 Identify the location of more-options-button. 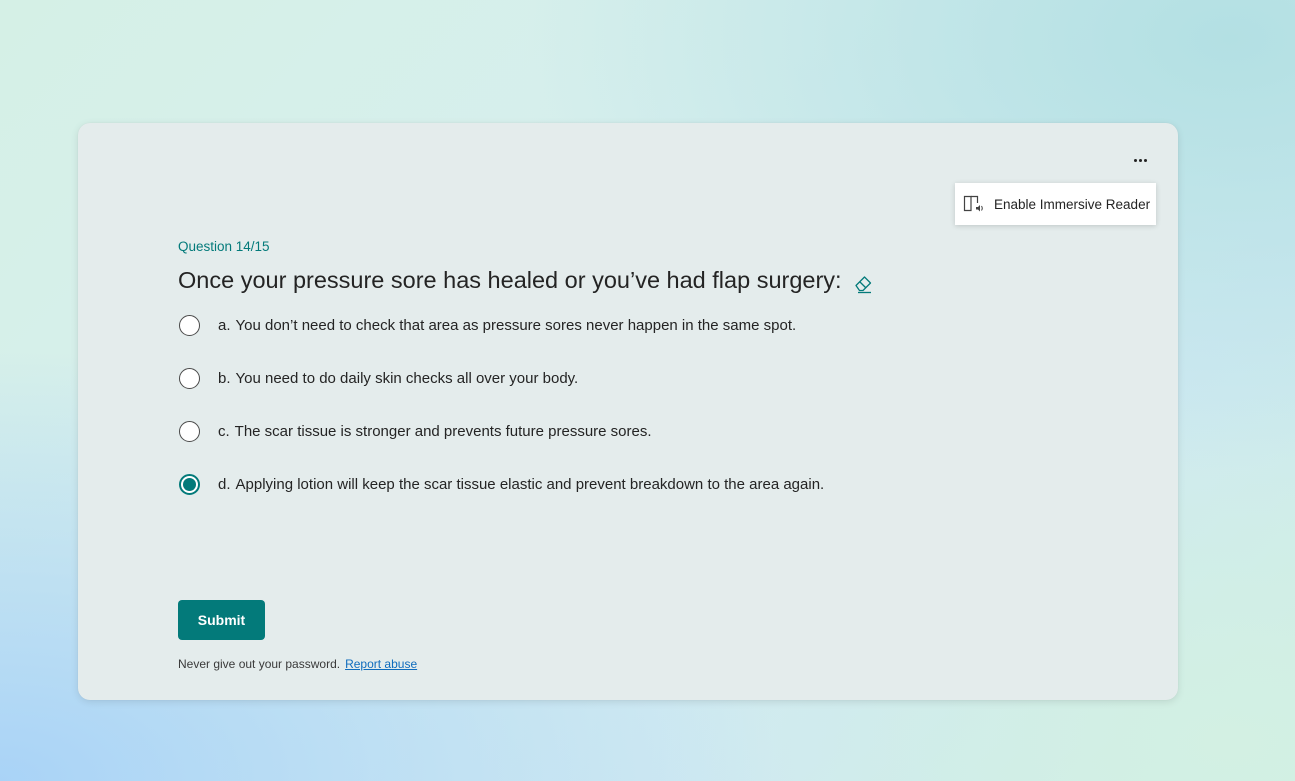
(1140, 160).